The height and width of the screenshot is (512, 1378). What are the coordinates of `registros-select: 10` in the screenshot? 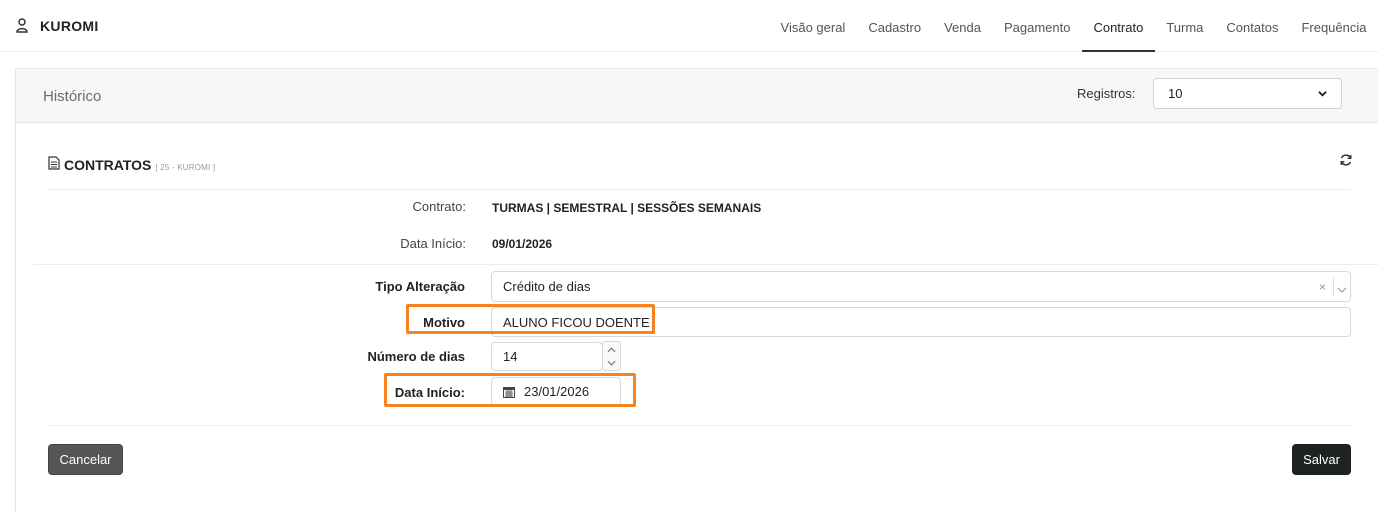 It's located at (1247, 93).